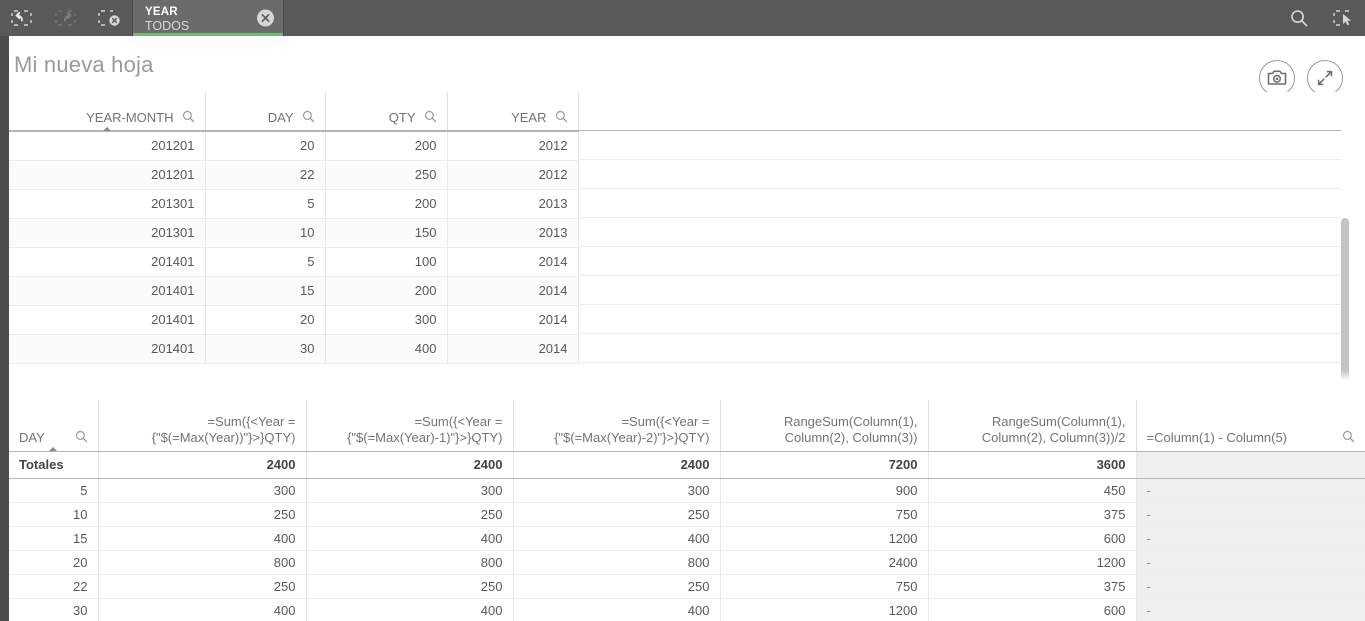  I want to click on table-row: 15 400 400 400 1200 600-, so click(687, 538).